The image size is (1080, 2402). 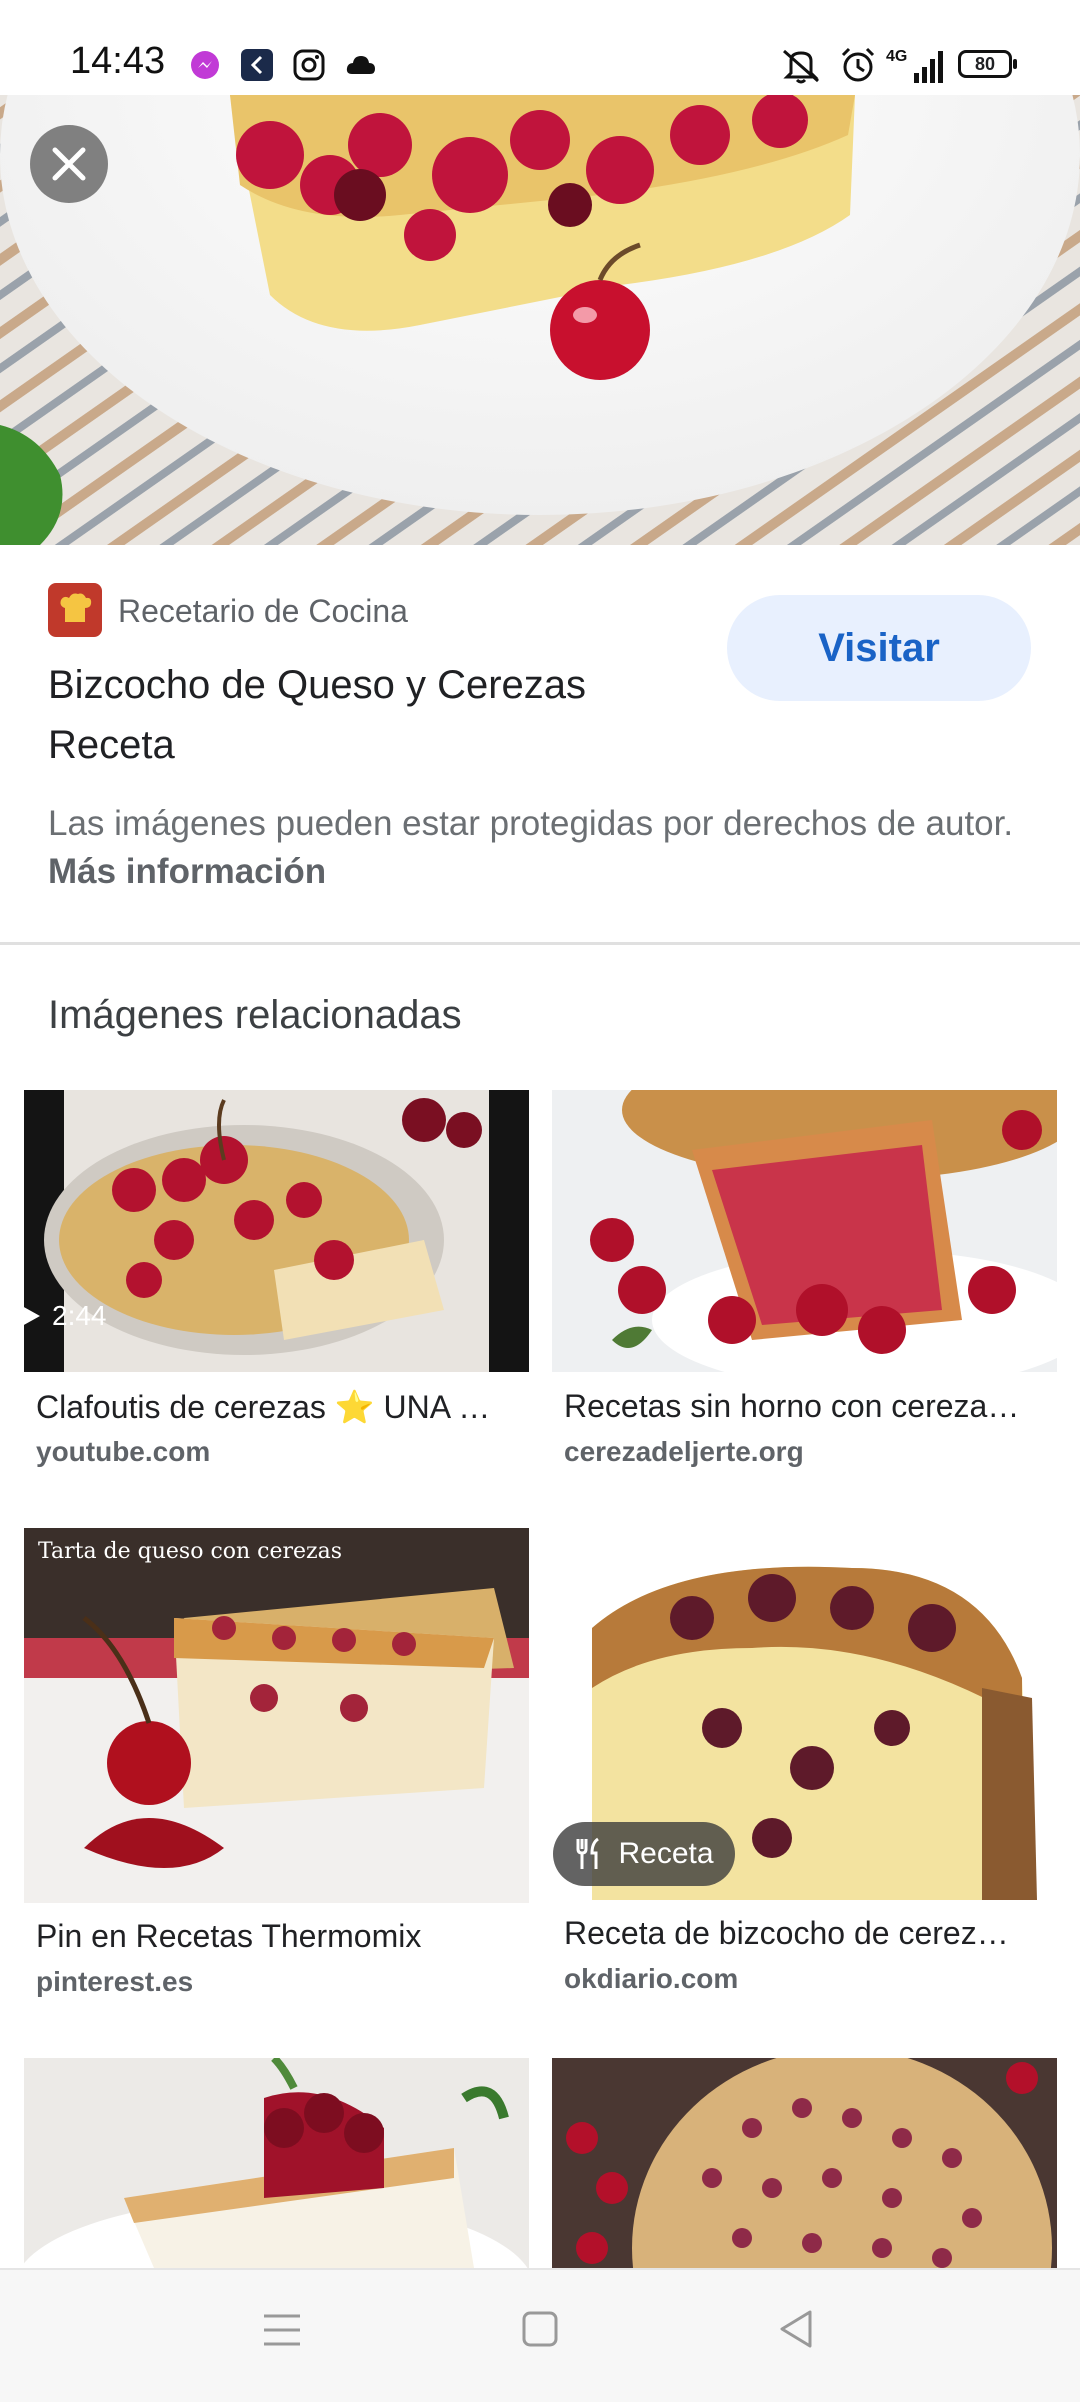 I want to click on cloud-icon, so click(x=360, y=65).